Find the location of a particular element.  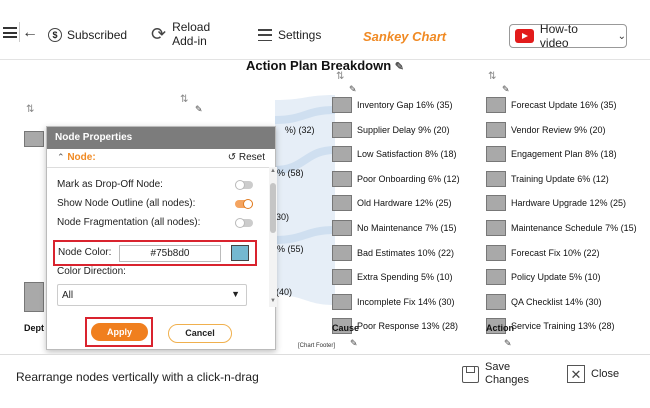

dollar-icon: $ is located at coordinates (55, 35).